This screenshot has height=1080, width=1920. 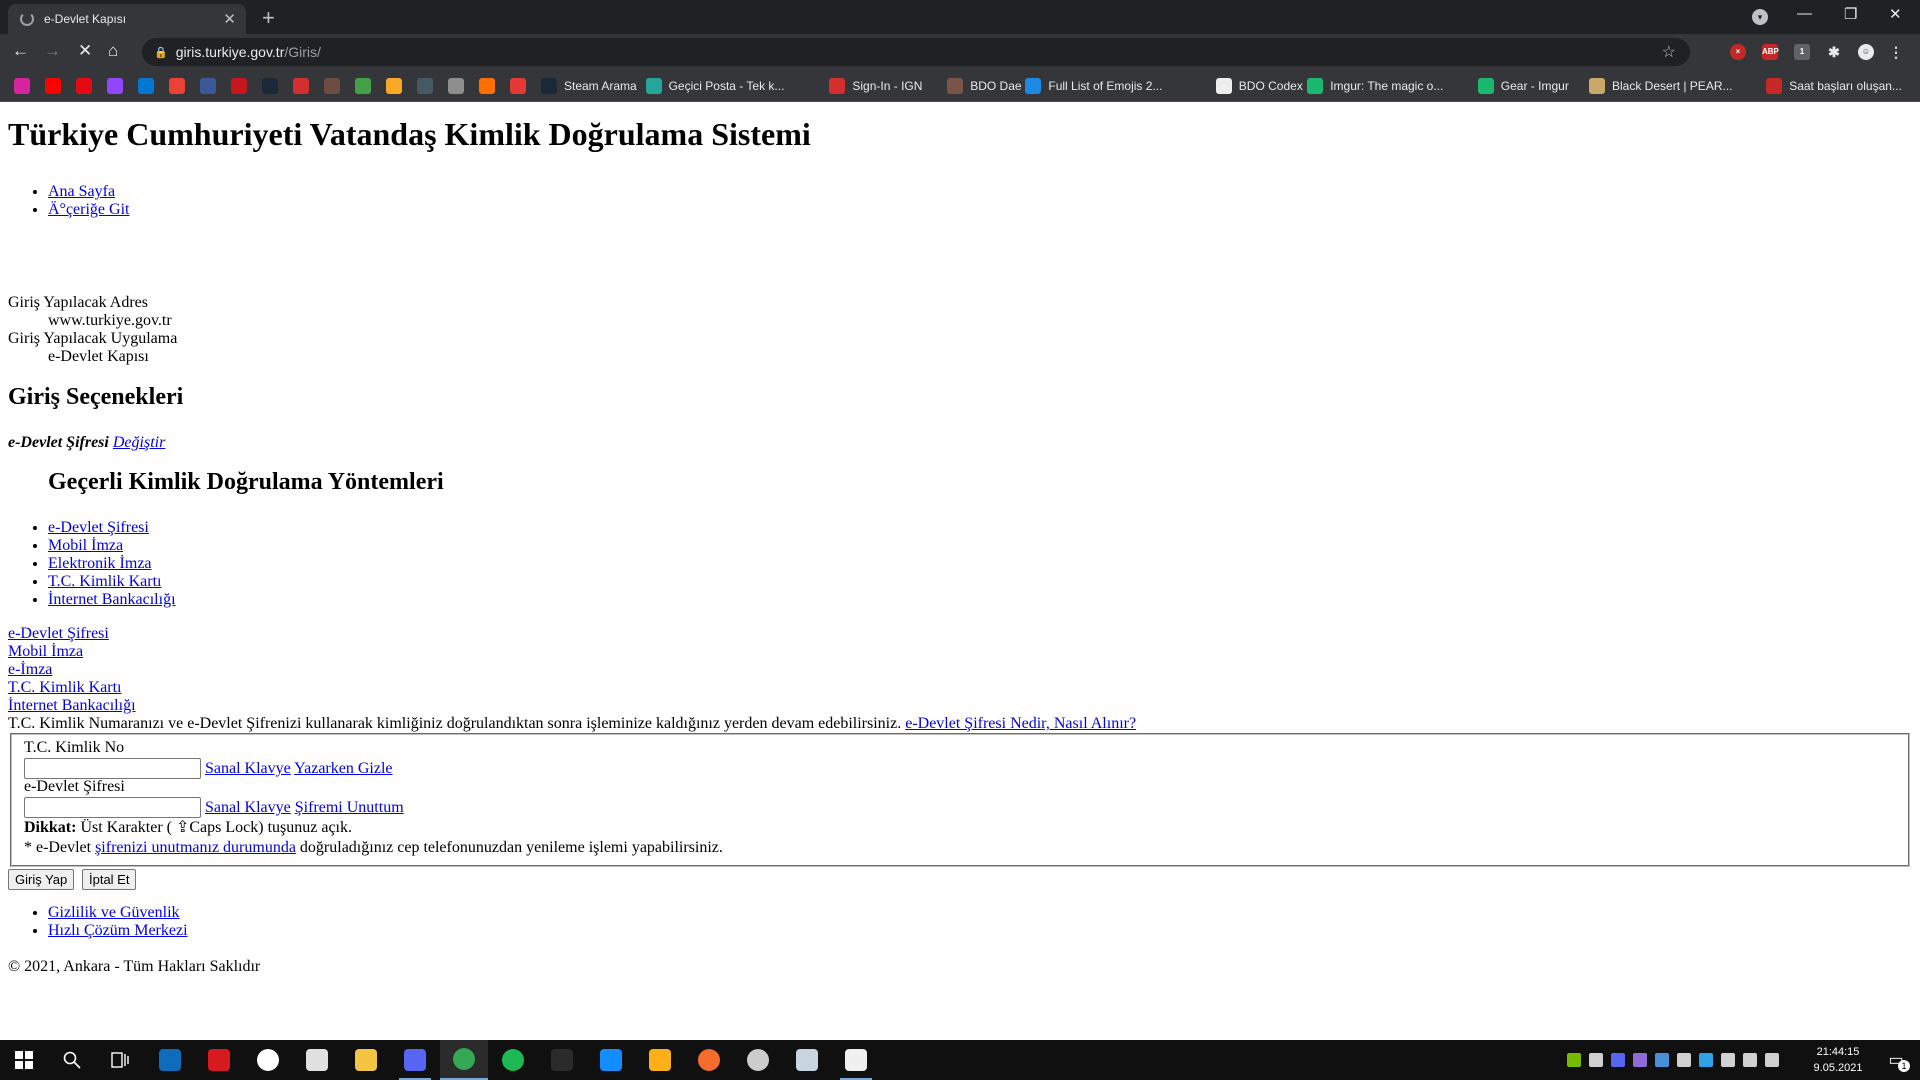 I want to click on tc-kimlik-input, so click(x=112, y=768).